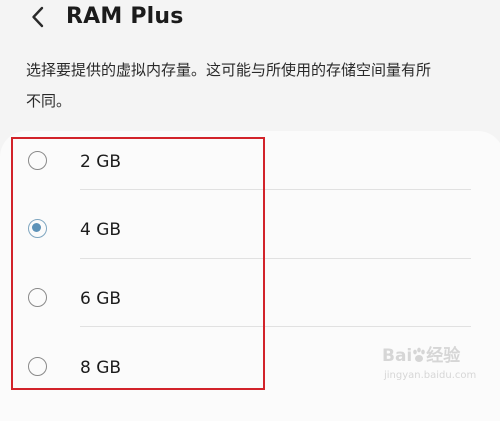 This screenshot has width=500, height=421. What do you see at coordinates (101, 162) in the screenshot?
I see `option-label: 2 GB` at bounding box center [101, 162].